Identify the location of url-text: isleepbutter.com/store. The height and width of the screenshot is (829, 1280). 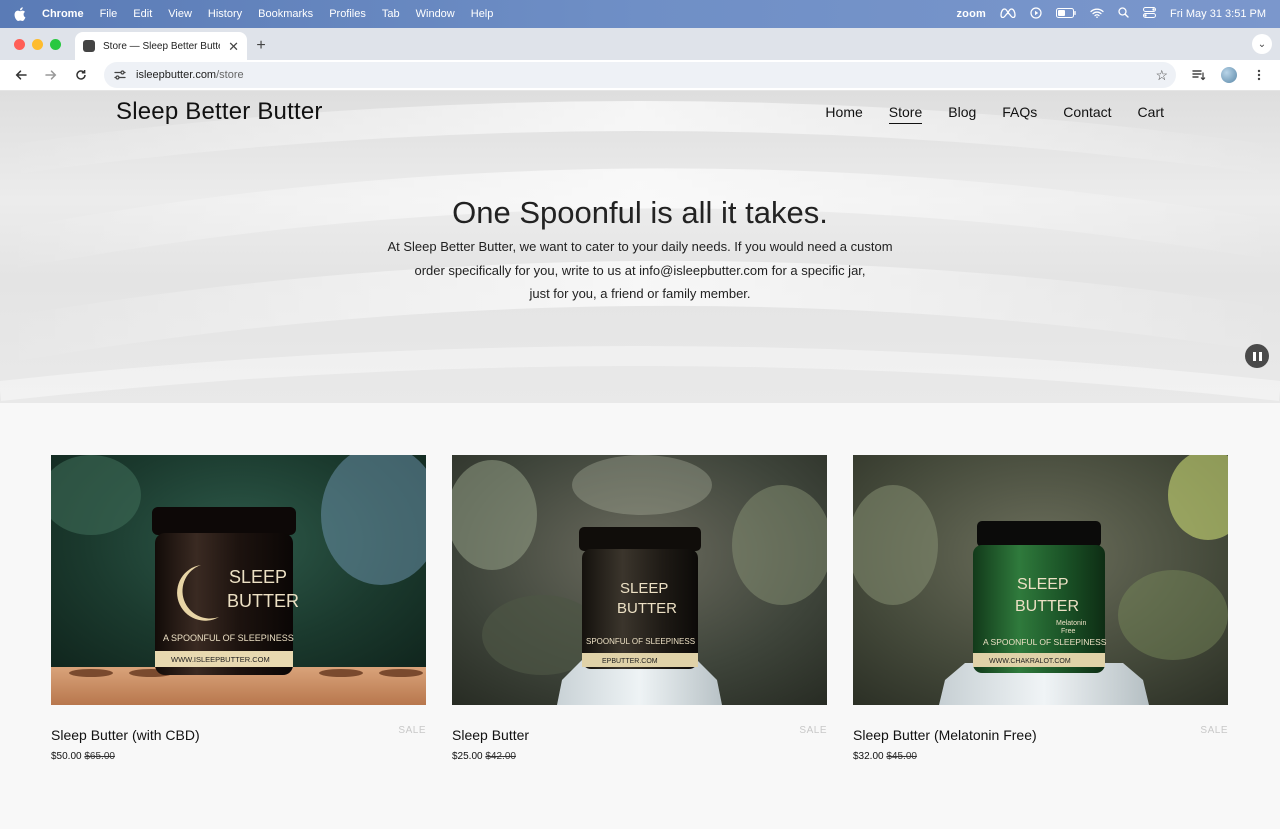
(641, 75).